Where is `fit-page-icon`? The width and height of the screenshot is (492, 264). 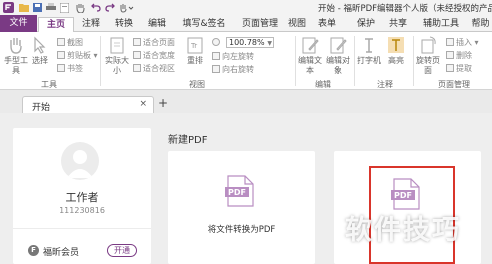 fit-page-icon is located at coordinates (137, 42).